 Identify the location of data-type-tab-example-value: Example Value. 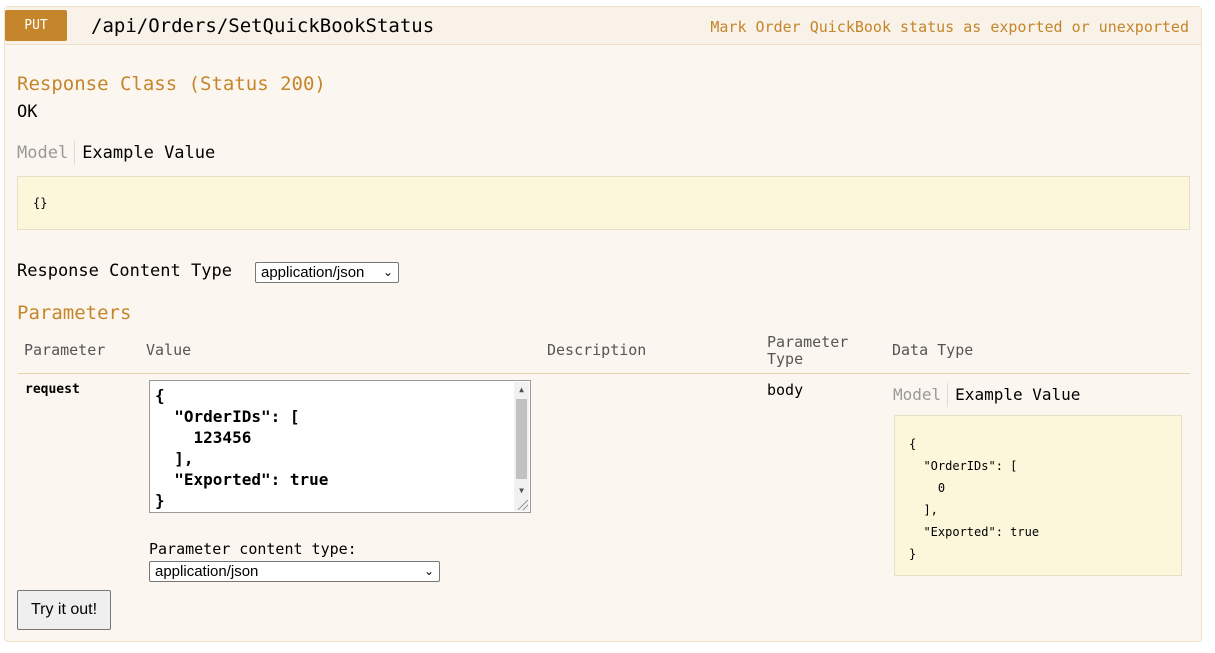
(1014, 395).